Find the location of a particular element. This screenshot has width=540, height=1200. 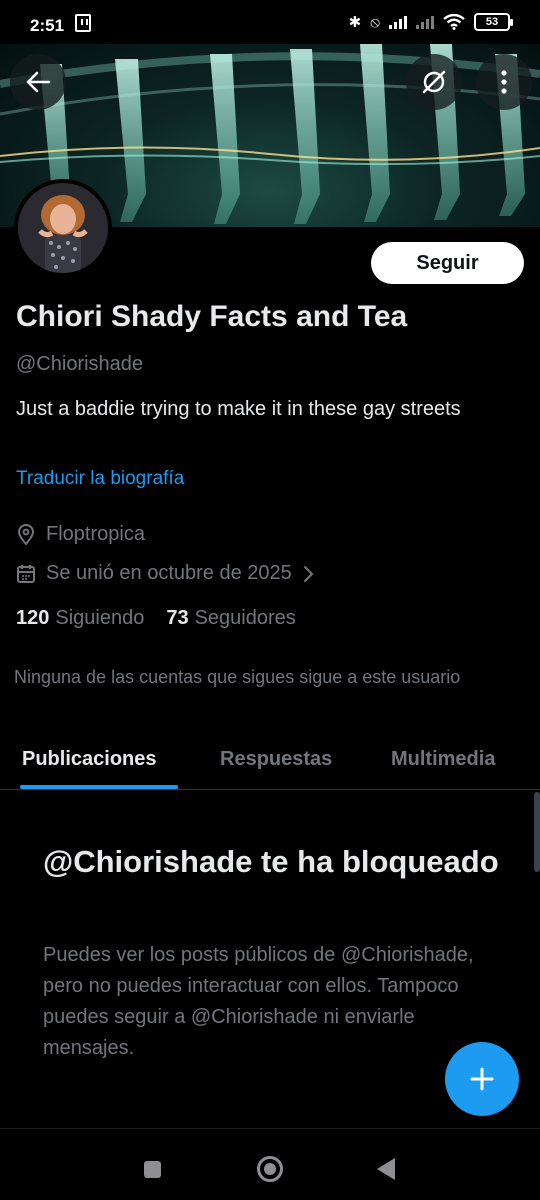

back-arrow-icon is located at coordinates (38, 82).